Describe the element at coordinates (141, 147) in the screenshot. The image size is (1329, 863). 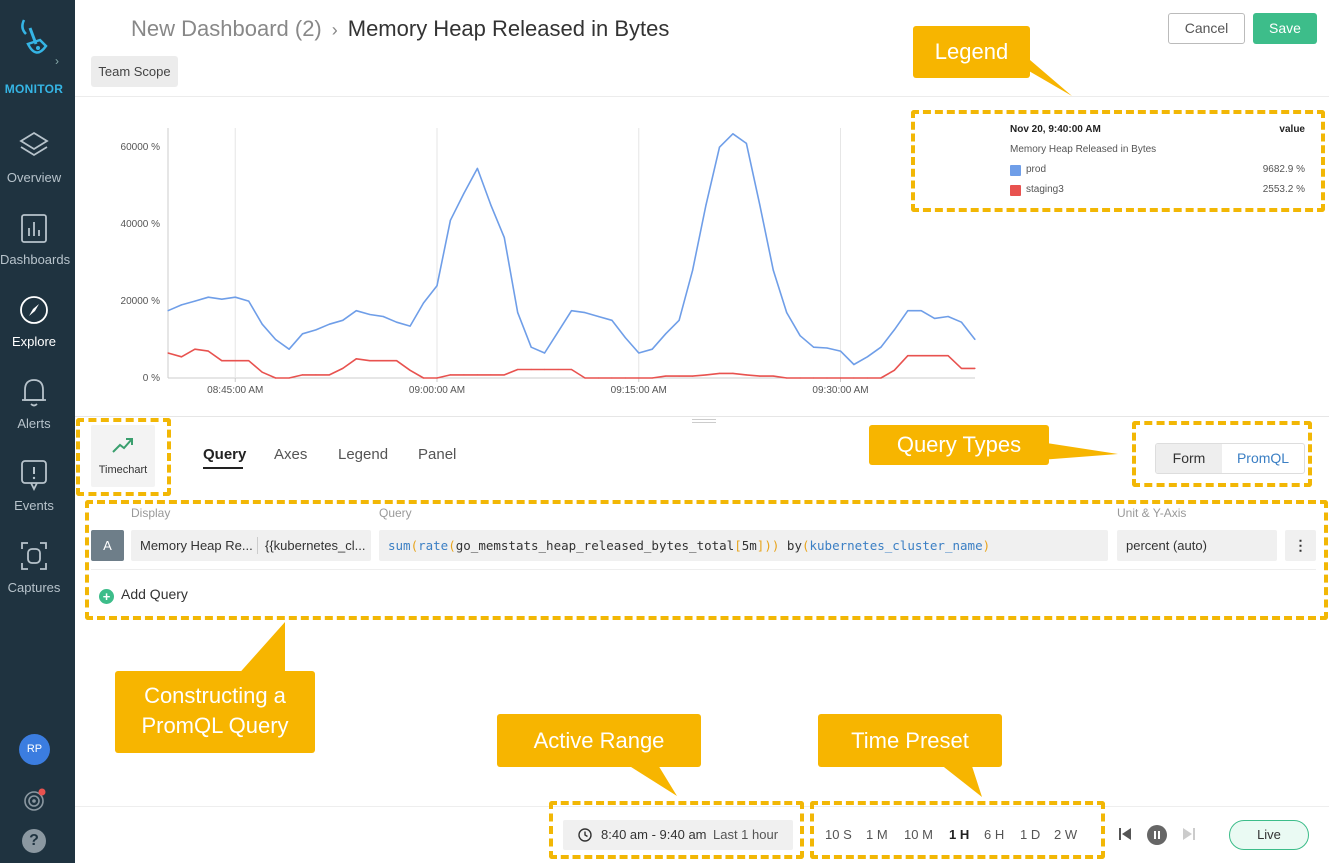
I see `y-tick-label: 60000 %` at that location.